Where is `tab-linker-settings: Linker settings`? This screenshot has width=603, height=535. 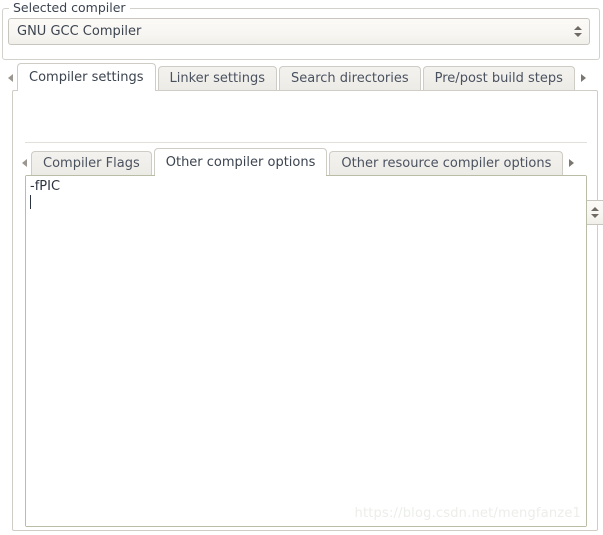 tab-linker-settings: Linker settings is located at coordinates (217, 78).